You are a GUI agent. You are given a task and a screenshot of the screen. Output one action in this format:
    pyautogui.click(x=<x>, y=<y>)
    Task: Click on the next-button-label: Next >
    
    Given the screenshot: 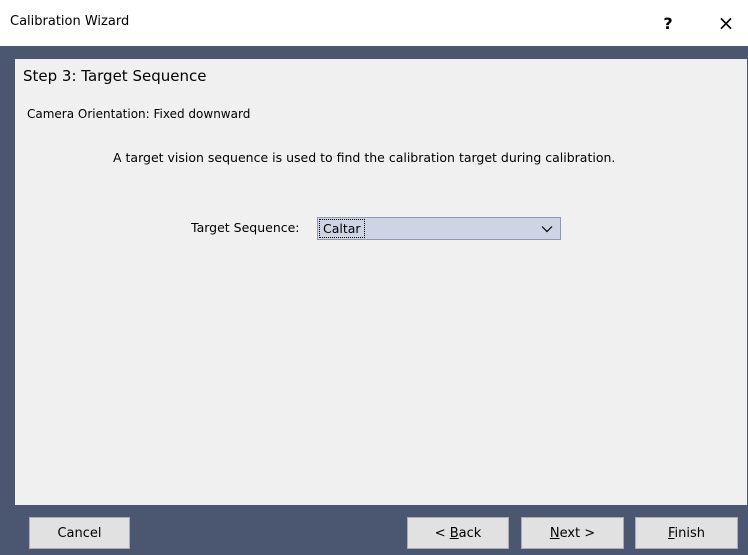 What is the action you would take?
    pyautogui.click(x=572, y=533)
    